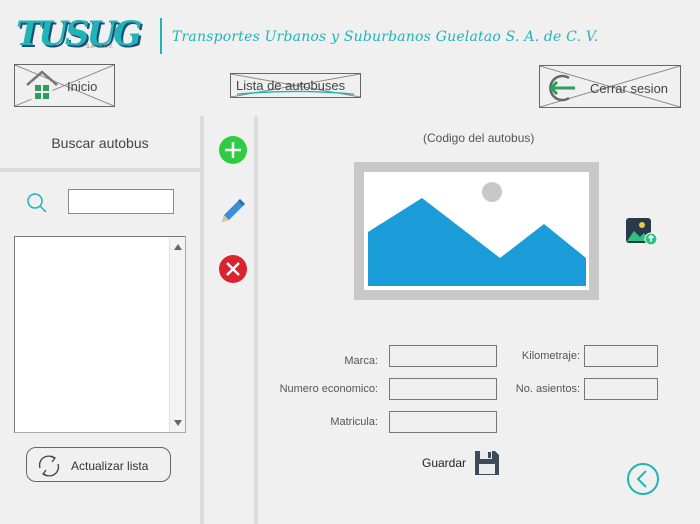 The width and height of the screenshot is (700, 524). What do you see at coordinates (82, 86) in the screenshot?
I see `home-label: Inicio` at bounding box center [82, 86].